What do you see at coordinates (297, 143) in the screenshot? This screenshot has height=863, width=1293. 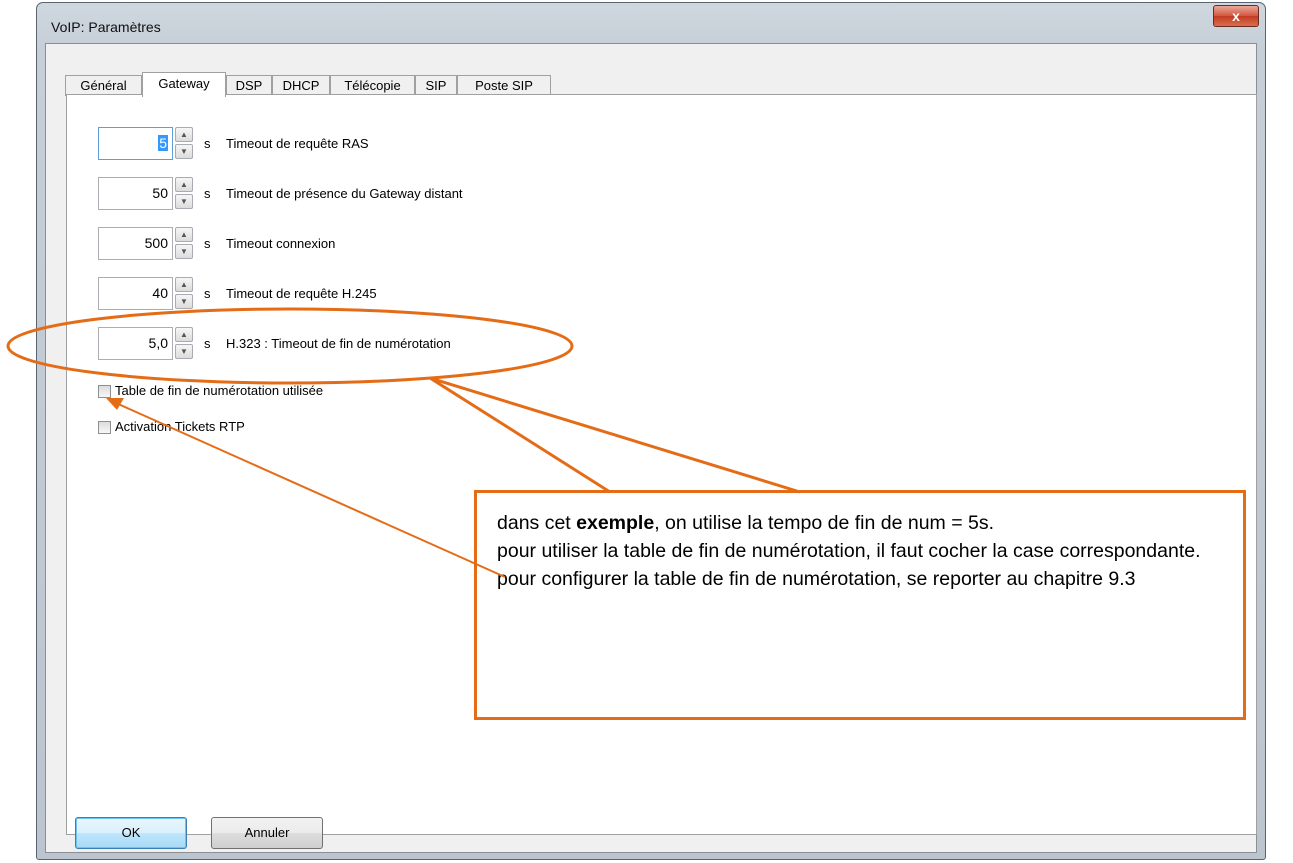 I see `ras-timeout-label: Timeout de requête RAS` at bounding box center [297, 143].